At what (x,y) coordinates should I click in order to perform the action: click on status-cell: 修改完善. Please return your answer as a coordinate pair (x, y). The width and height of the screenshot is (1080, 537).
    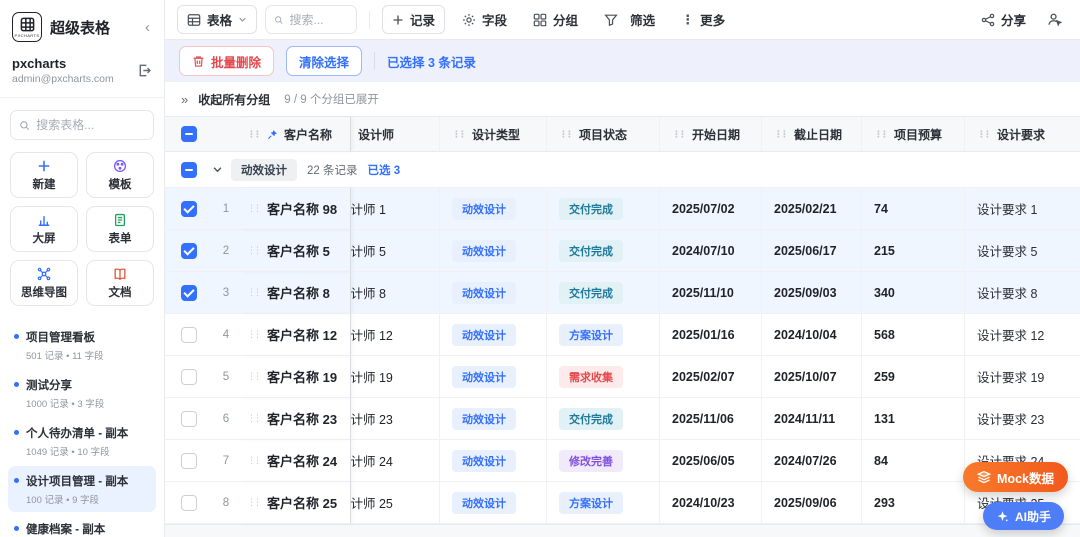
    Looking at the image, I should click on (603, 461).